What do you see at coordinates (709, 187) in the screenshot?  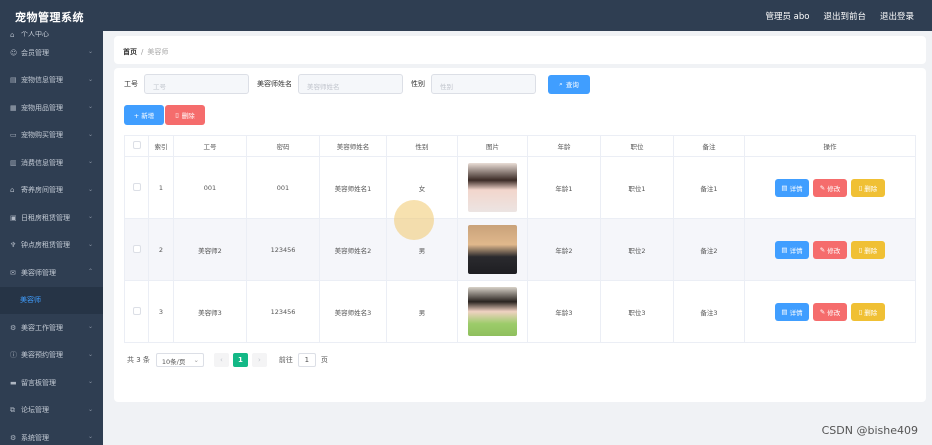 I see `cell-note: 备注1` at bounding box center [709, 187].